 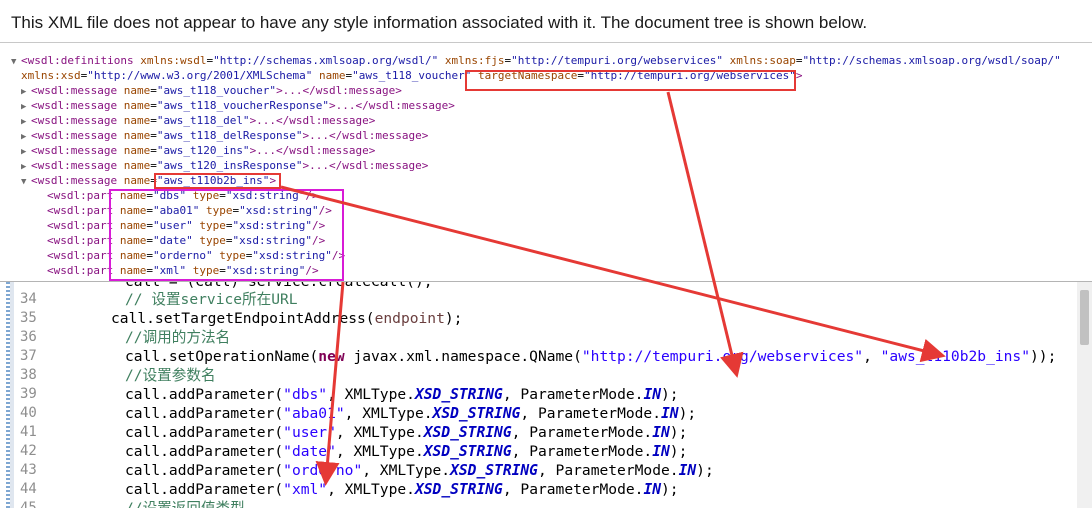 What do you see at coordinates (81, 60) in the screenshot?
I see `xml-tag: <wsdl:definitions` at bounding box center [81, 60].